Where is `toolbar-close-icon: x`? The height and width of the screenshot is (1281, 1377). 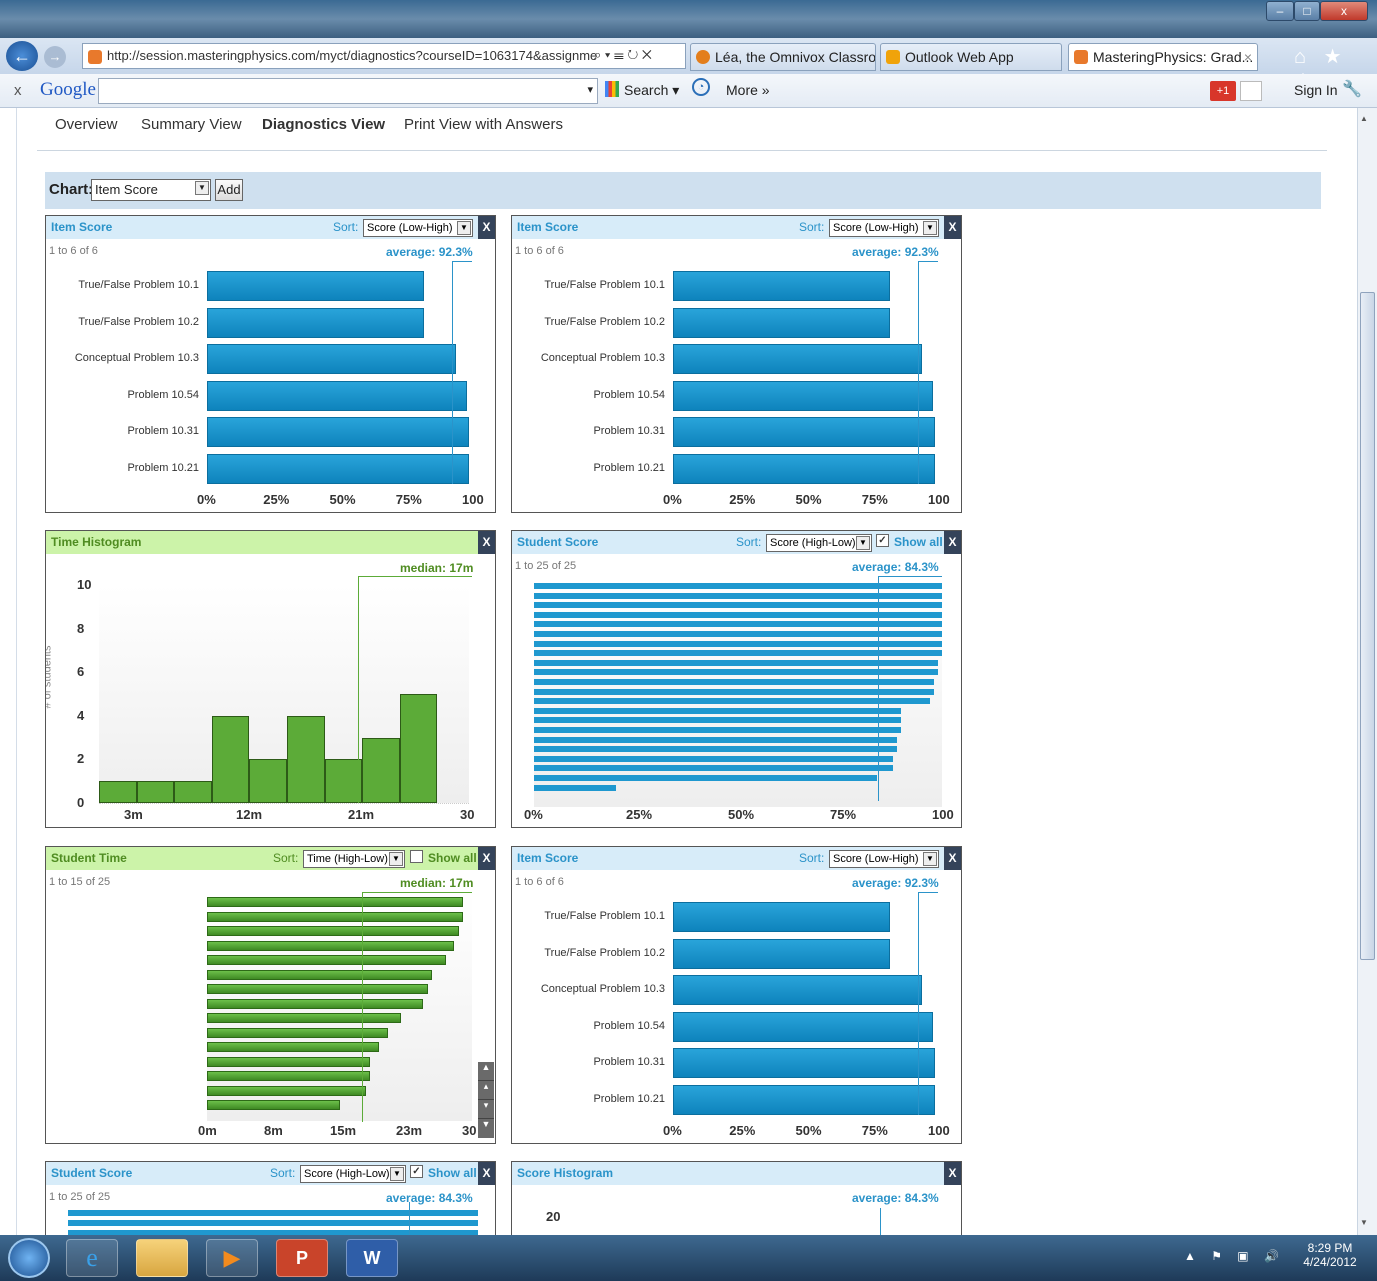
toolbar-close-icon: x is located at coordinates (18, 90).